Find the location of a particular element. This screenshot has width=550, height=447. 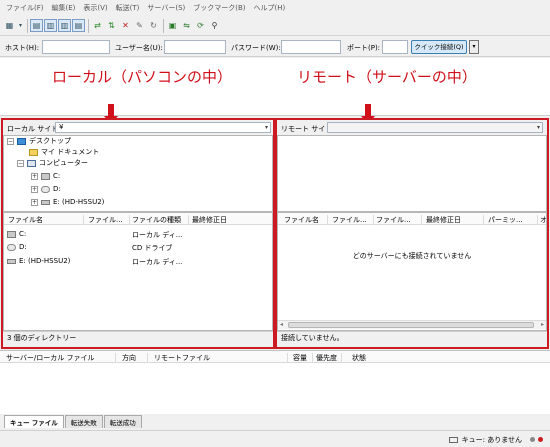

sync-browse-icon: ⟳ is located at coordinates (200, 25).